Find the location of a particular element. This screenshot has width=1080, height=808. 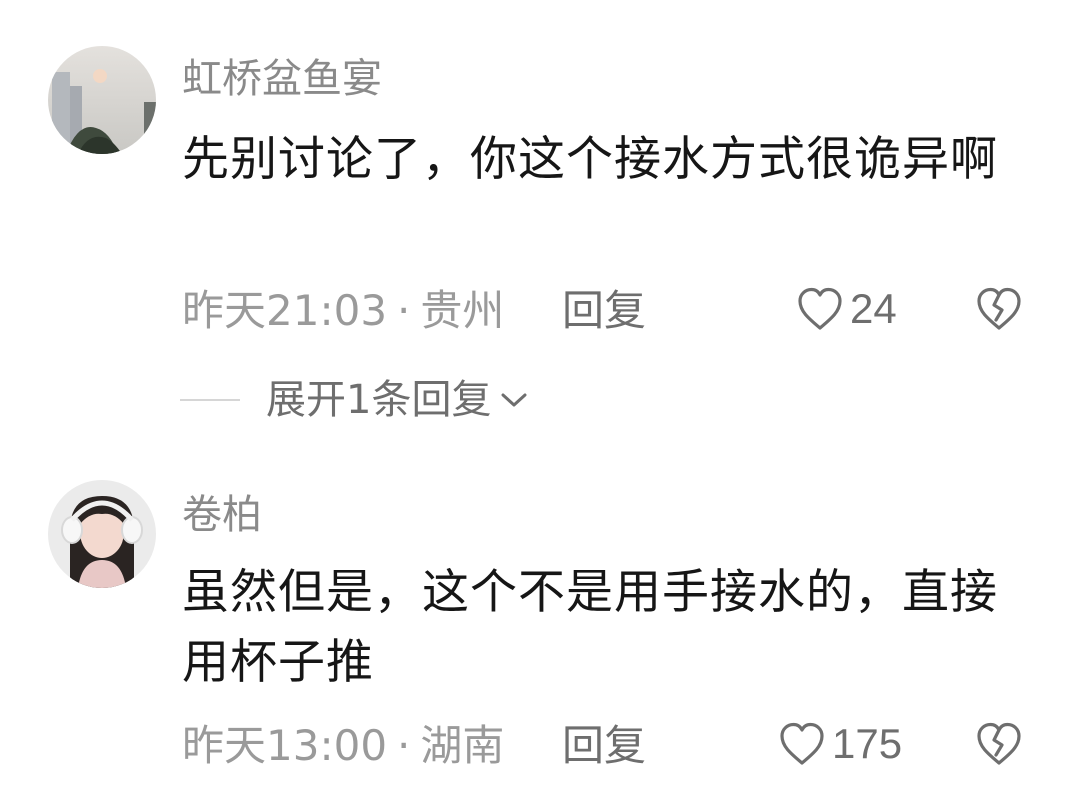

comment-meta: 昨天21:03 · 贵州 is located at coordinates (343, 311).